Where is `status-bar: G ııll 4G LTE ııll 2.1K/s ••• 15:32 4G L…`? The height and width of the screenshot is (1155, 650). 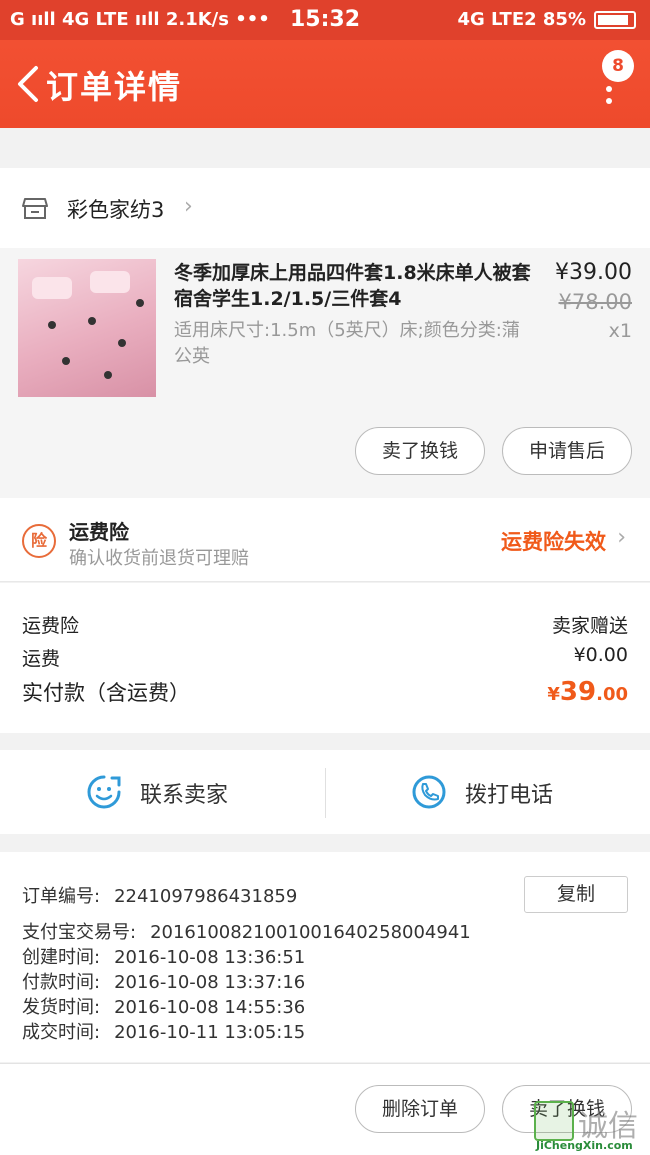
status-bar: G ııll 4G LTE ııll 2.1K/s ••• 15:32 4G L… is located at coordinates (325, 20).